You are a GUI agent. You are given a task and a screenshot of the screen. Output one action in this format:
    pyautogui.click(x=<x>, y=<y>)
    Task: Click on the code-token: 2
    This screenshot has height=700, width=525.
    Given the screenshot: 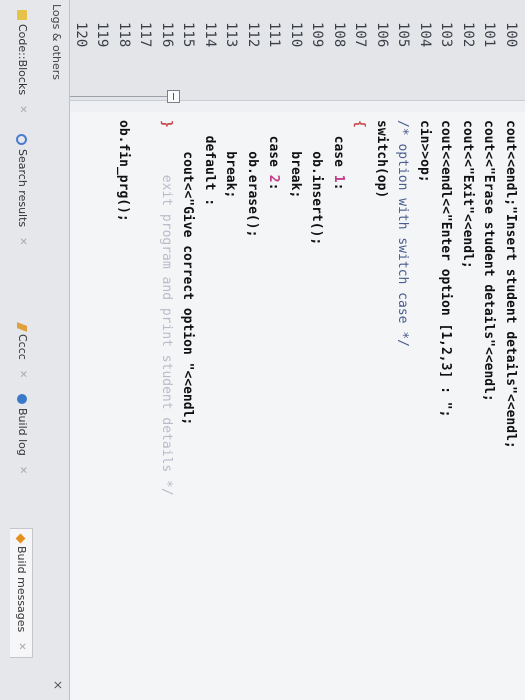 What is the action you would take?
    pyautogui.click(x=274, y=178)
    